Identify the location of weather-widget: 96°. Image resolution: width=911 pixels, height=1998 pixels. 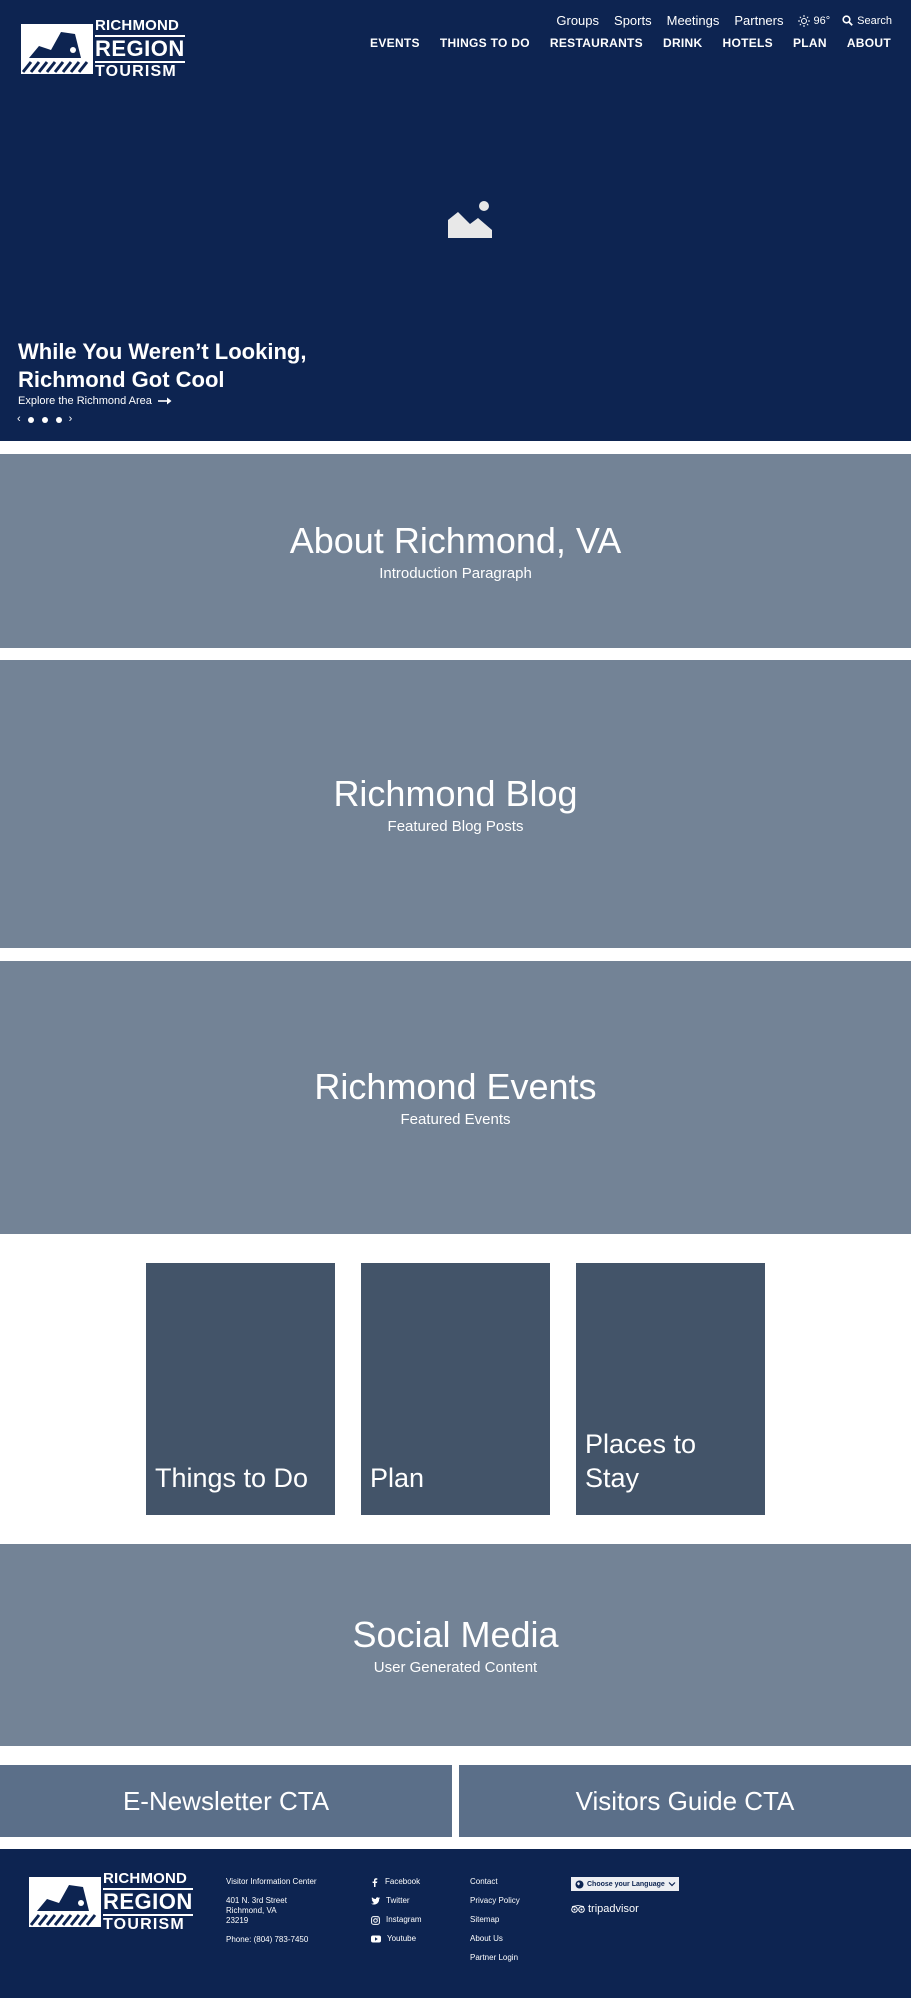
(814, 20).